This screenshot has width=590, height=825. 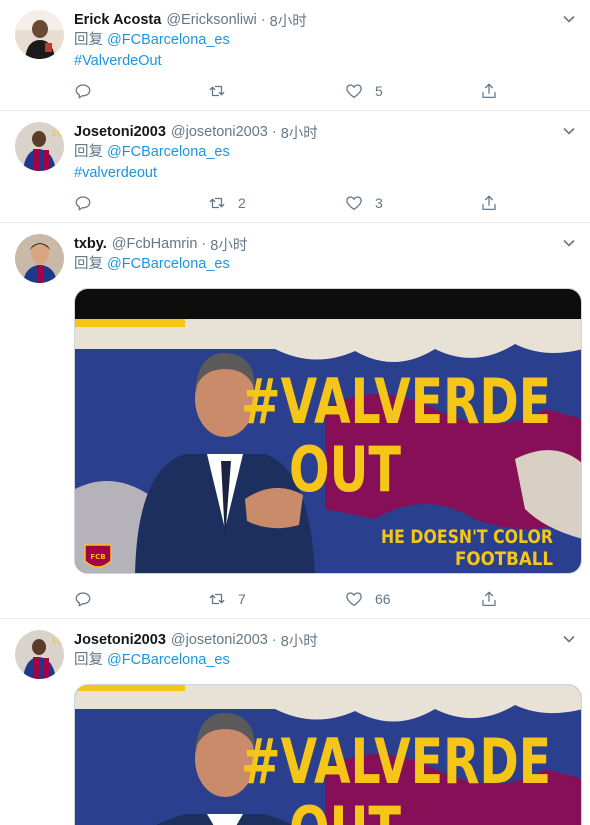 I want to click on user-handle: @Ericksonliwi, so click(x=211, y=20).